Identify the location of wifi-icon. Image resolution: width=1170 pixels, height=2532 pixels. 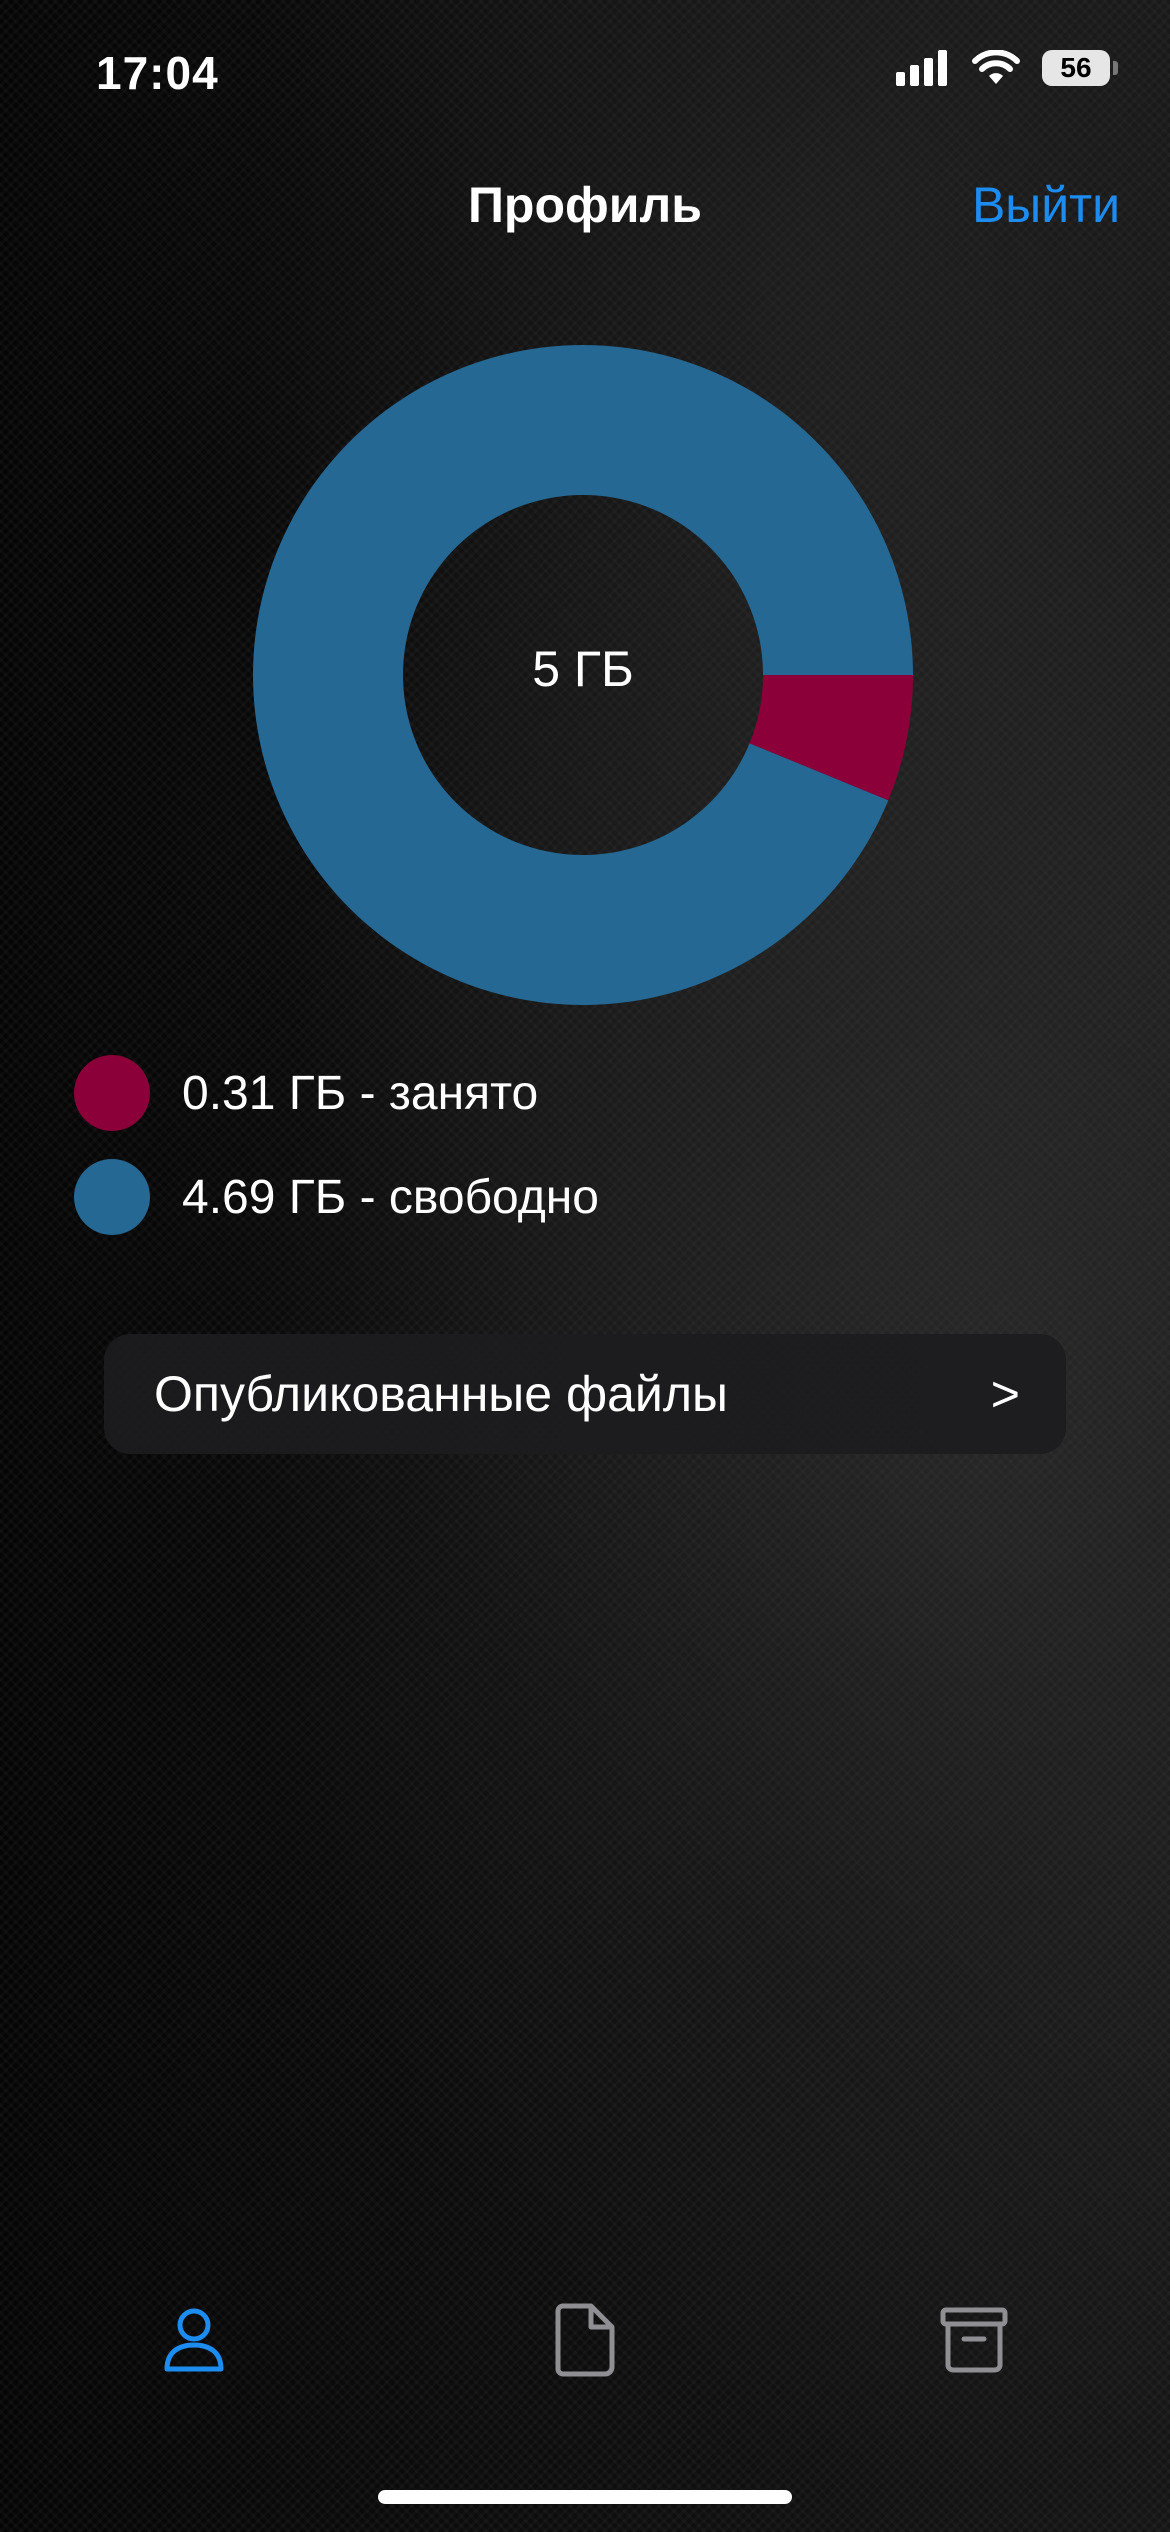
(996, 67).